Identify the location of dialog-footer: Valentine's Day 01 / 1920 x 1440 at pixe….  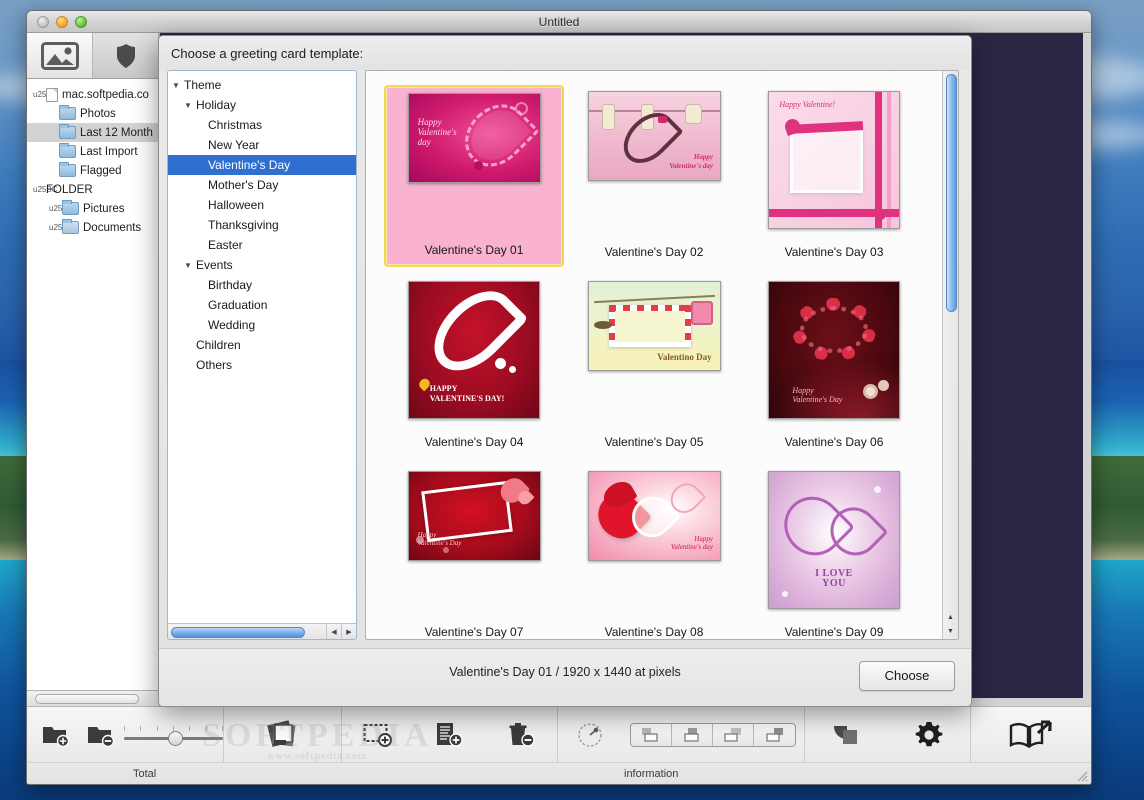
(565, 677).